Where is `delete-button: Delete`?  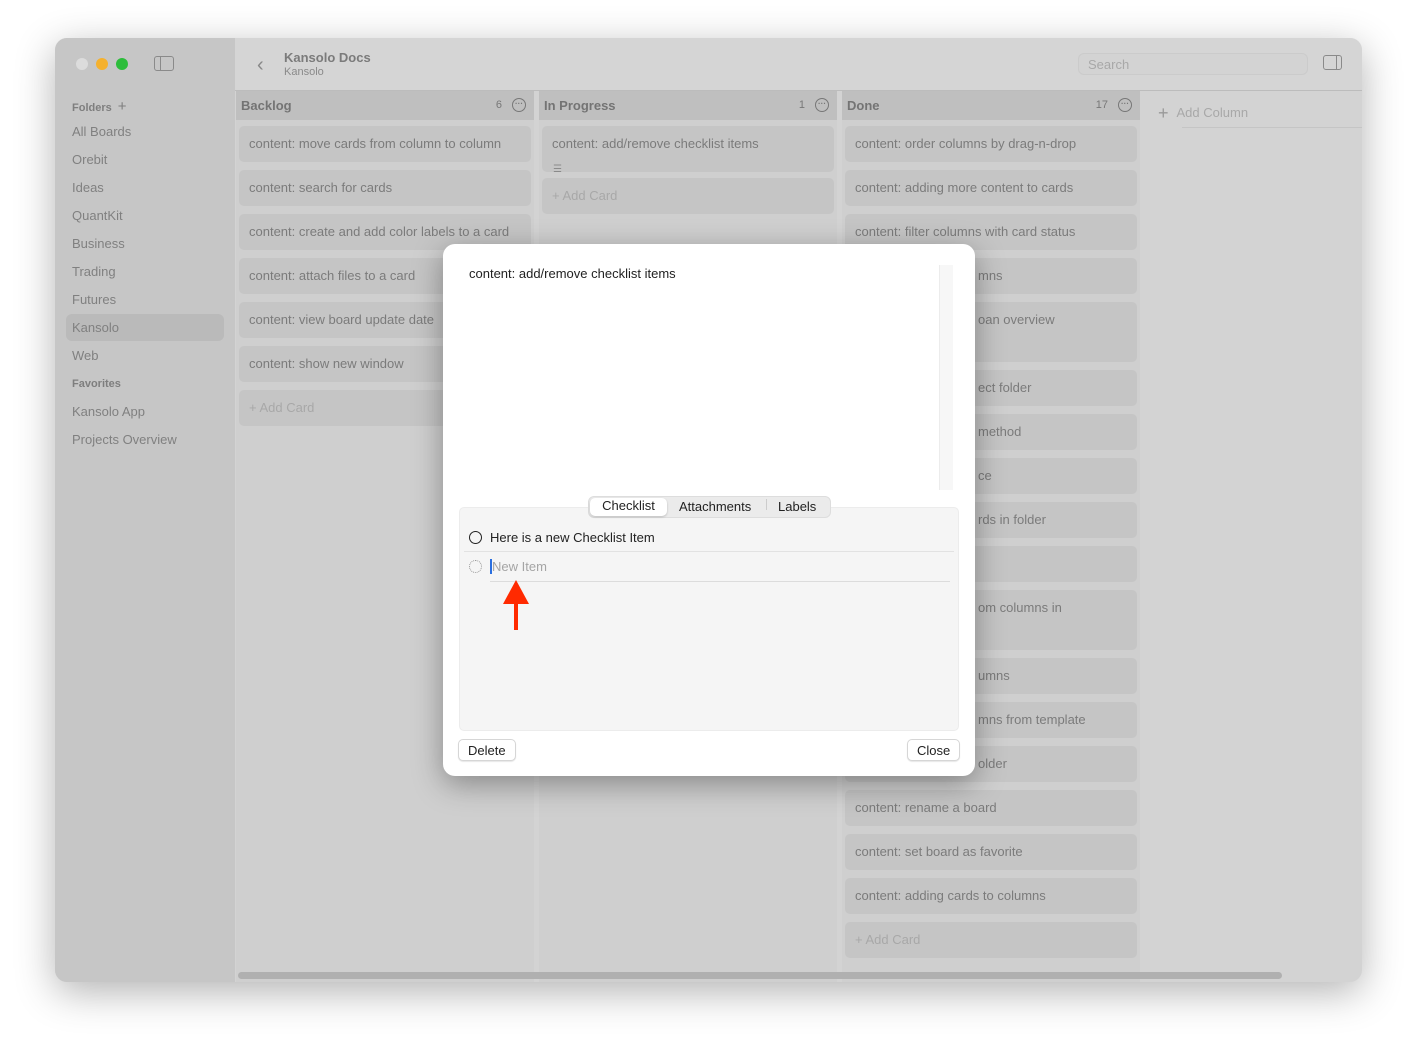
delete-button: Delete is located at coordinates (487, 750).